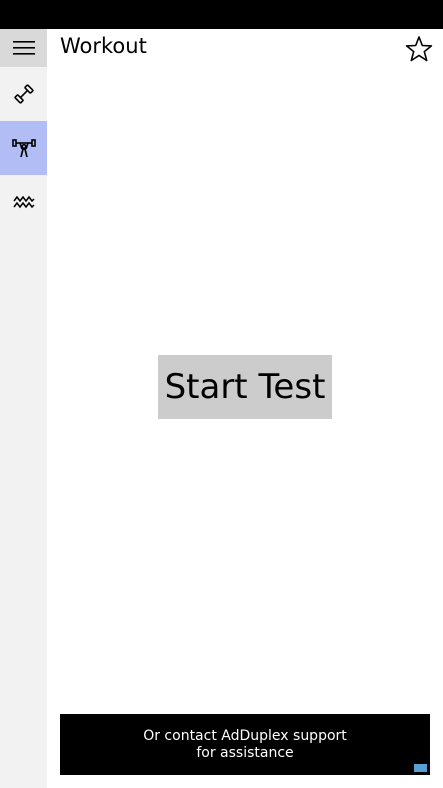  I want to click on wave-chart-icon, so click(23, 202).